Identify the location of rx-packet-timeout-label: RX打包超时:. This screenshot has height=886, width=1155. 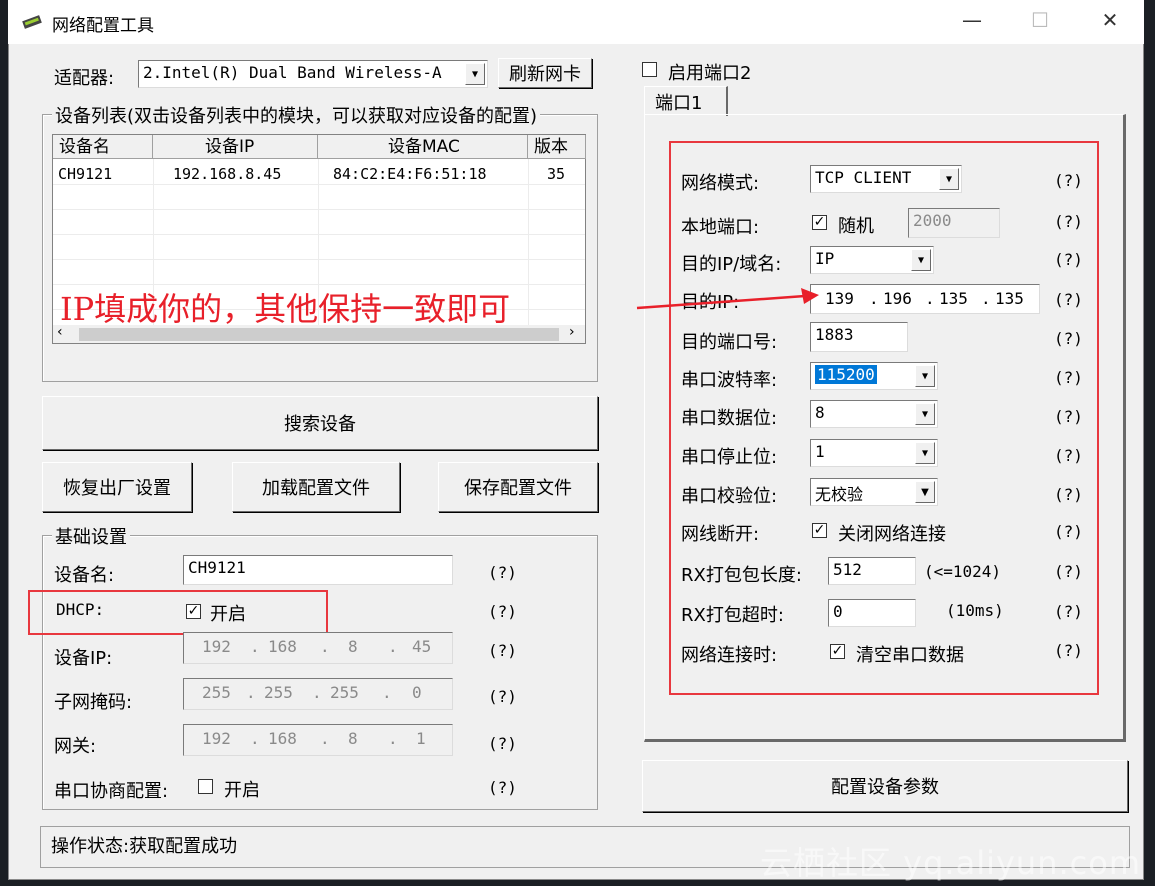
(732, 615).